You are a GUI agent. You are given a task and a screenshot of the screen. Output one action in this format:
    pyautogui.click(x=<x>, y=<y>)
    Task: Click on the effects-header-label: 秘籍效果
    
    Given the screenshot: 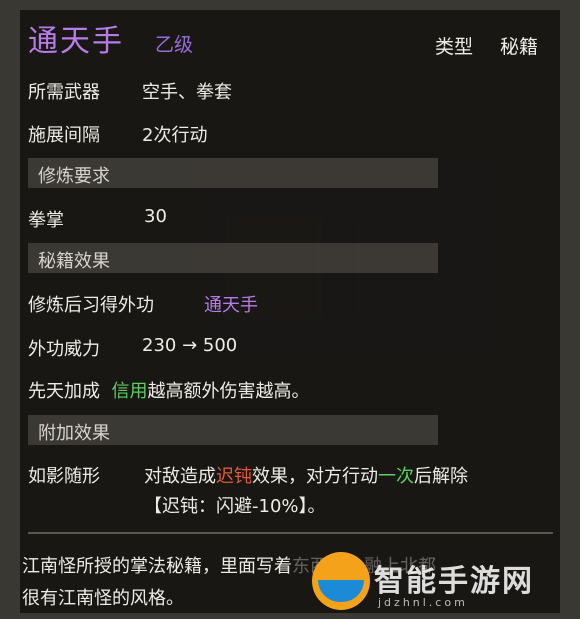 What is the action you would take?
    pyautogui.click(x=74, y=261)
    